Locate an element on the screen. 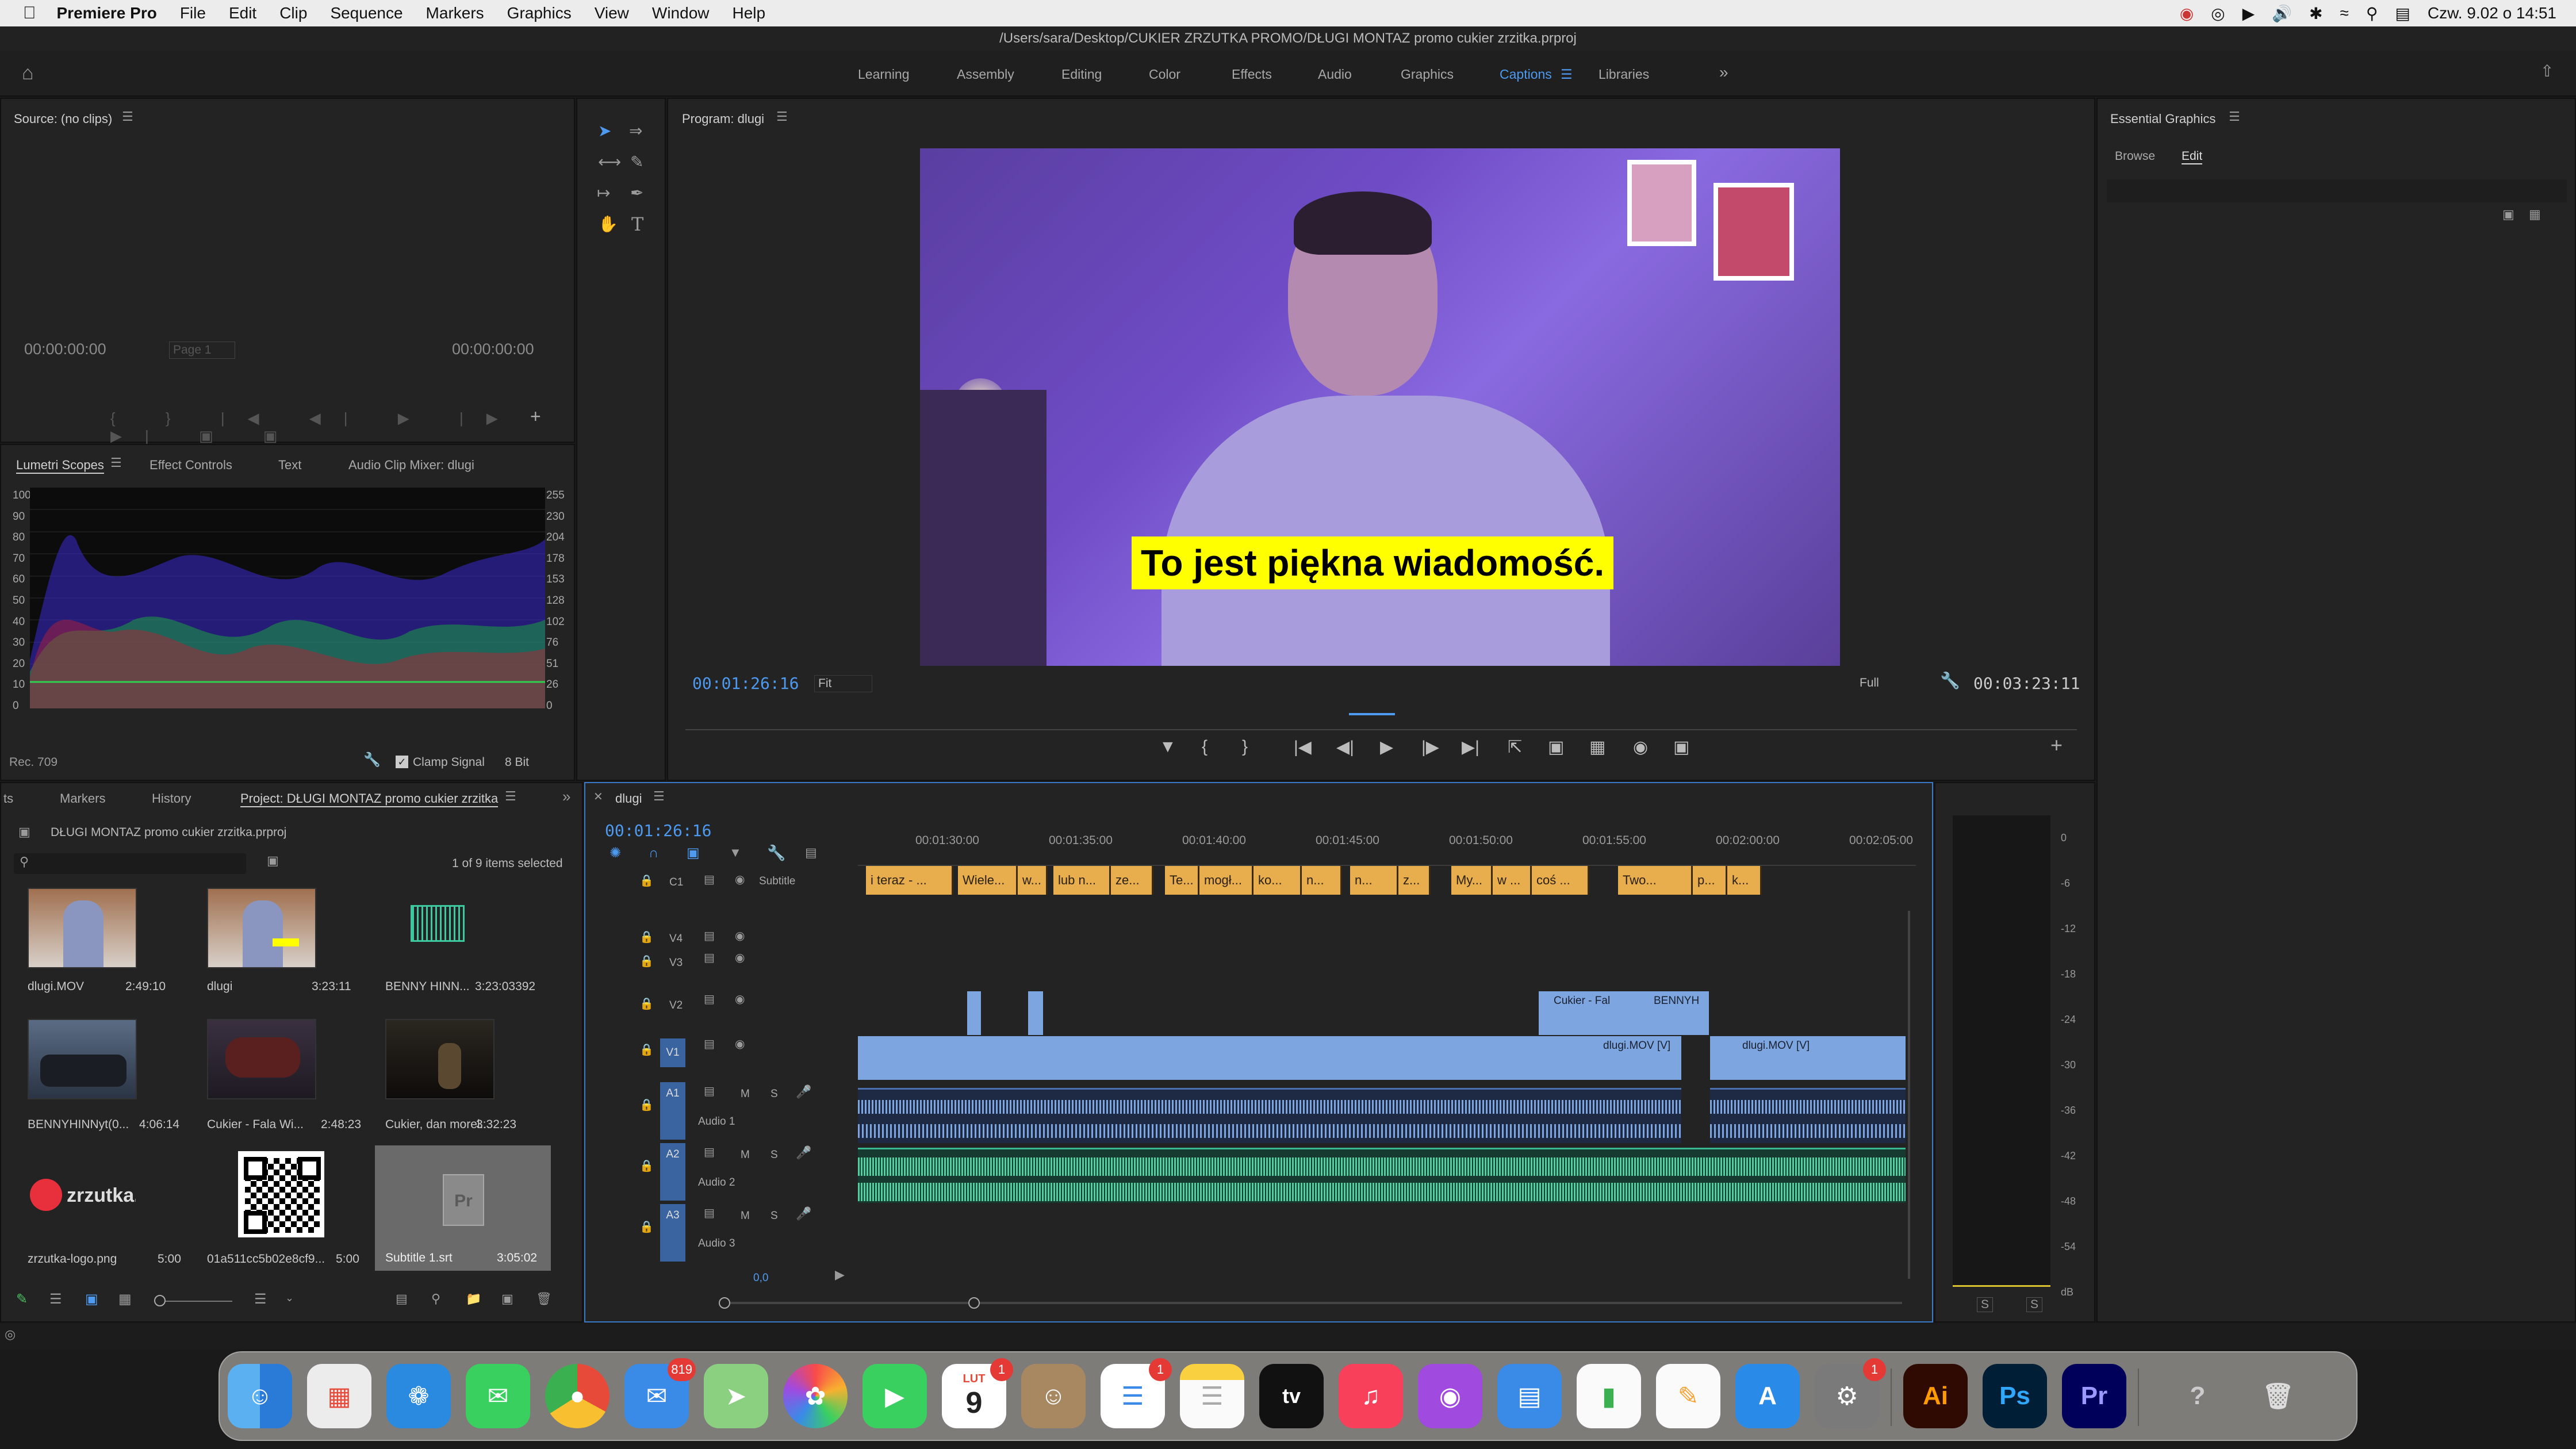  a1-clip-a is located at coordinates (1269, 1115).